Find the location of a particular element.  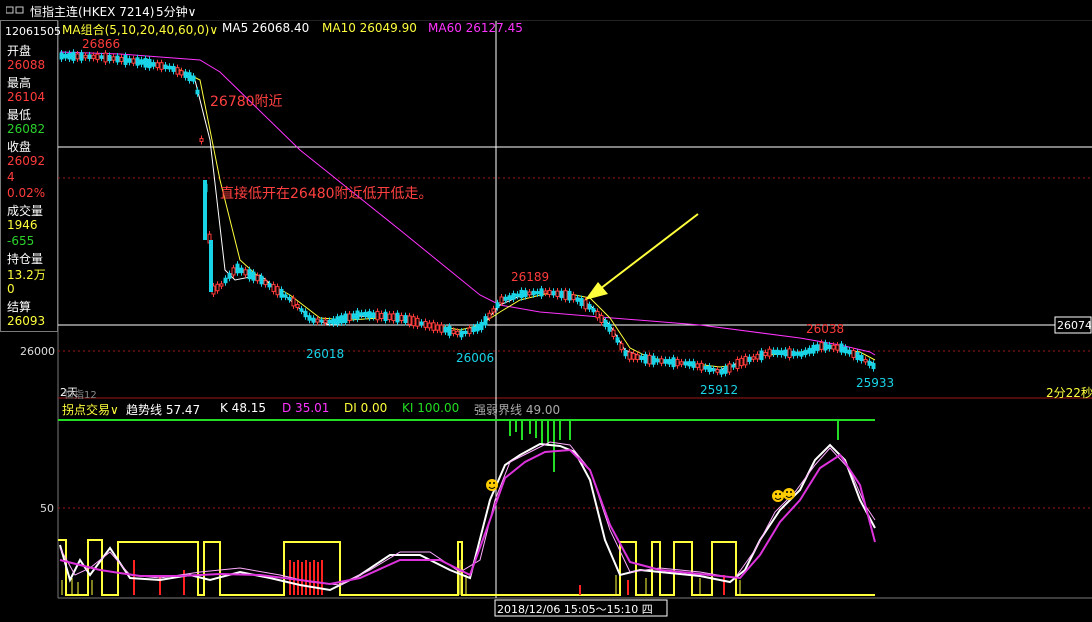

ma-combo-selector: MA组合(5,10,20,40,60,0)∨ is located at coordinates (140, 29).